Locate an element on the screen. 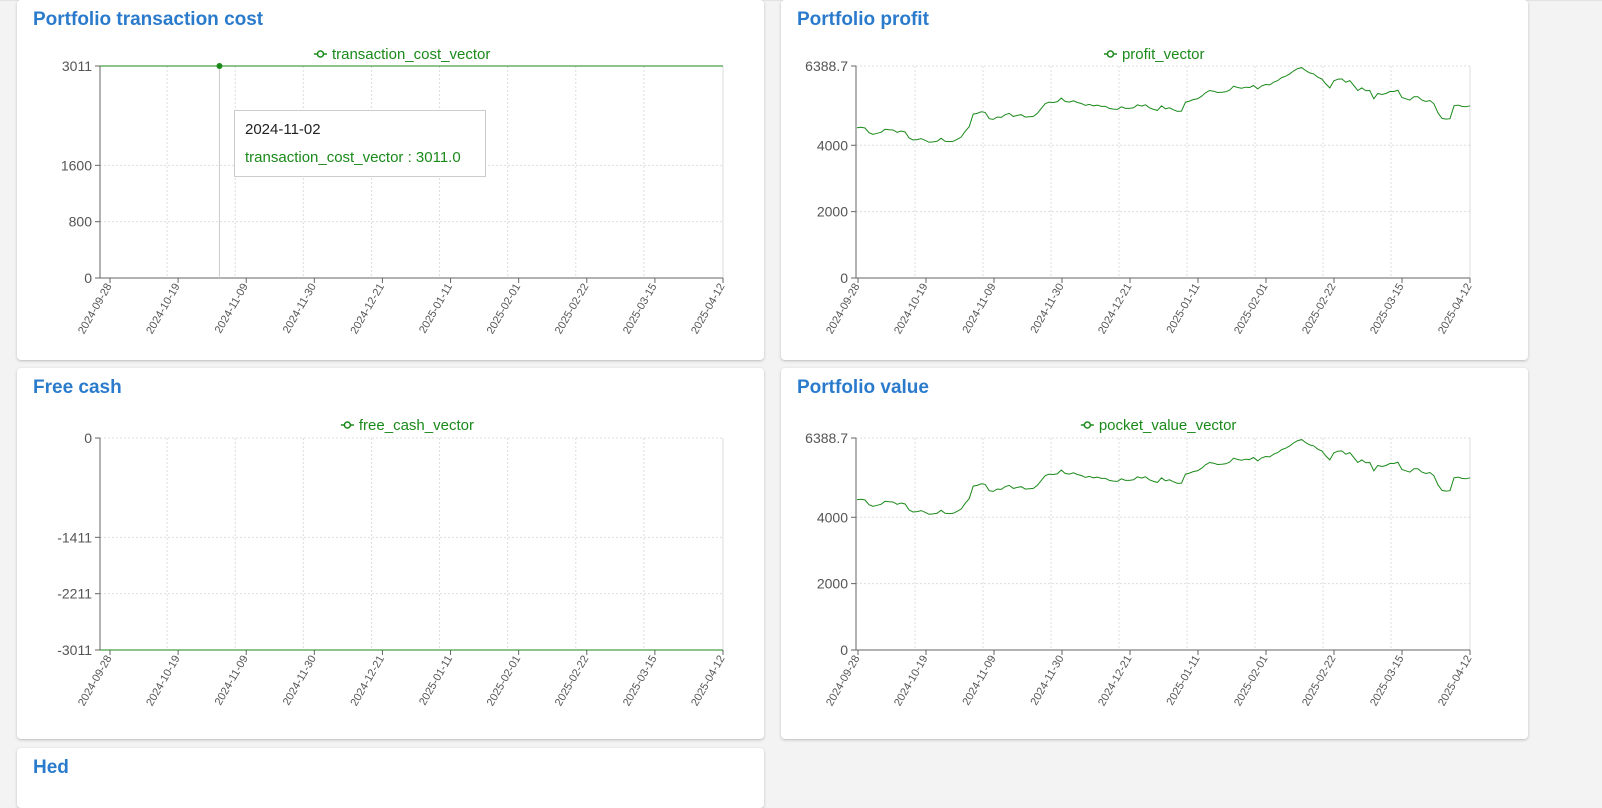 The width and height of the screenshot is (1602, 808). legend-label: free_cash_vector is located at coordinates (416, 425).